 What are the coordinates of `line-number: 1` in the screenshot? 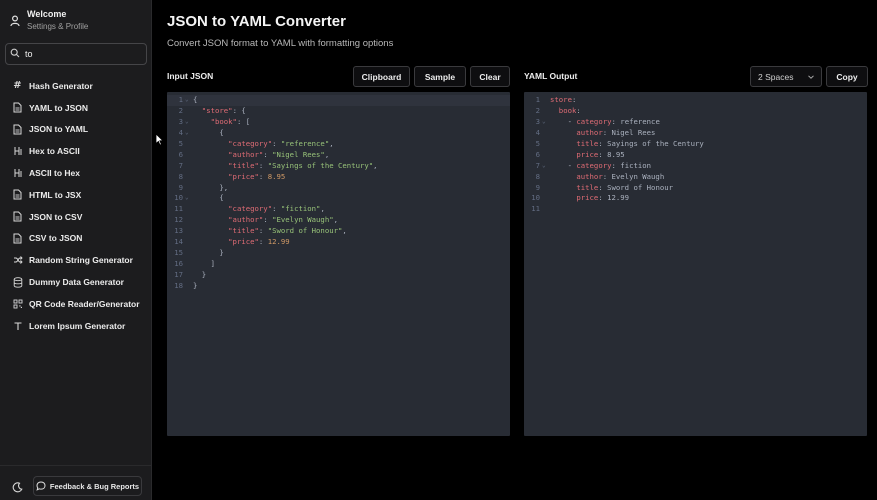 It's located at (537, 99).